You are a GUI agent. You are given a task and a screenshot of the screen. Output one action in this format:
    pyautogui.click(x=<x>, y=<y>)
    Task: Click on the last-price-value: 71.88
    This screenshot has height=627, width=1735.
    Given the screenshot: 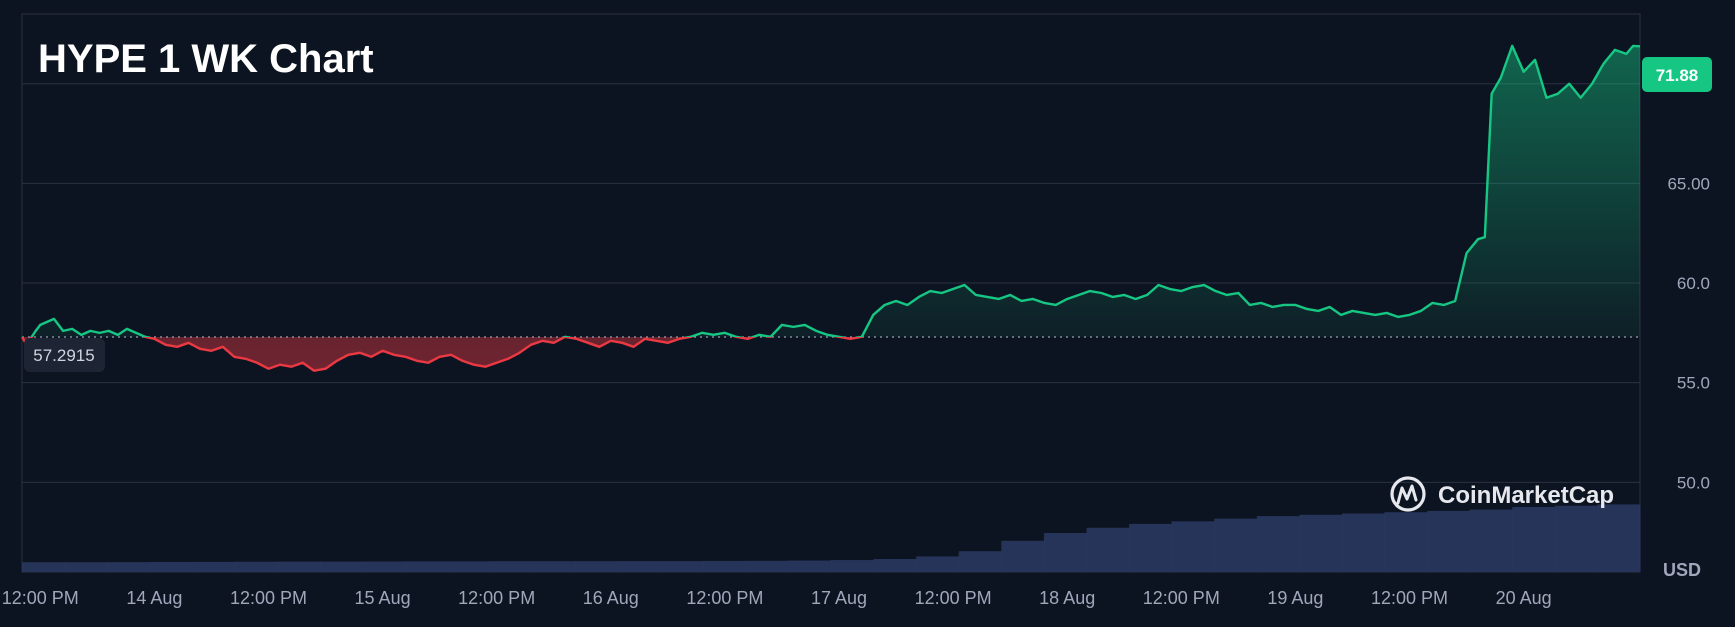 What is the action you would take?
    pyautogui.click(x=1677, y=75)
    